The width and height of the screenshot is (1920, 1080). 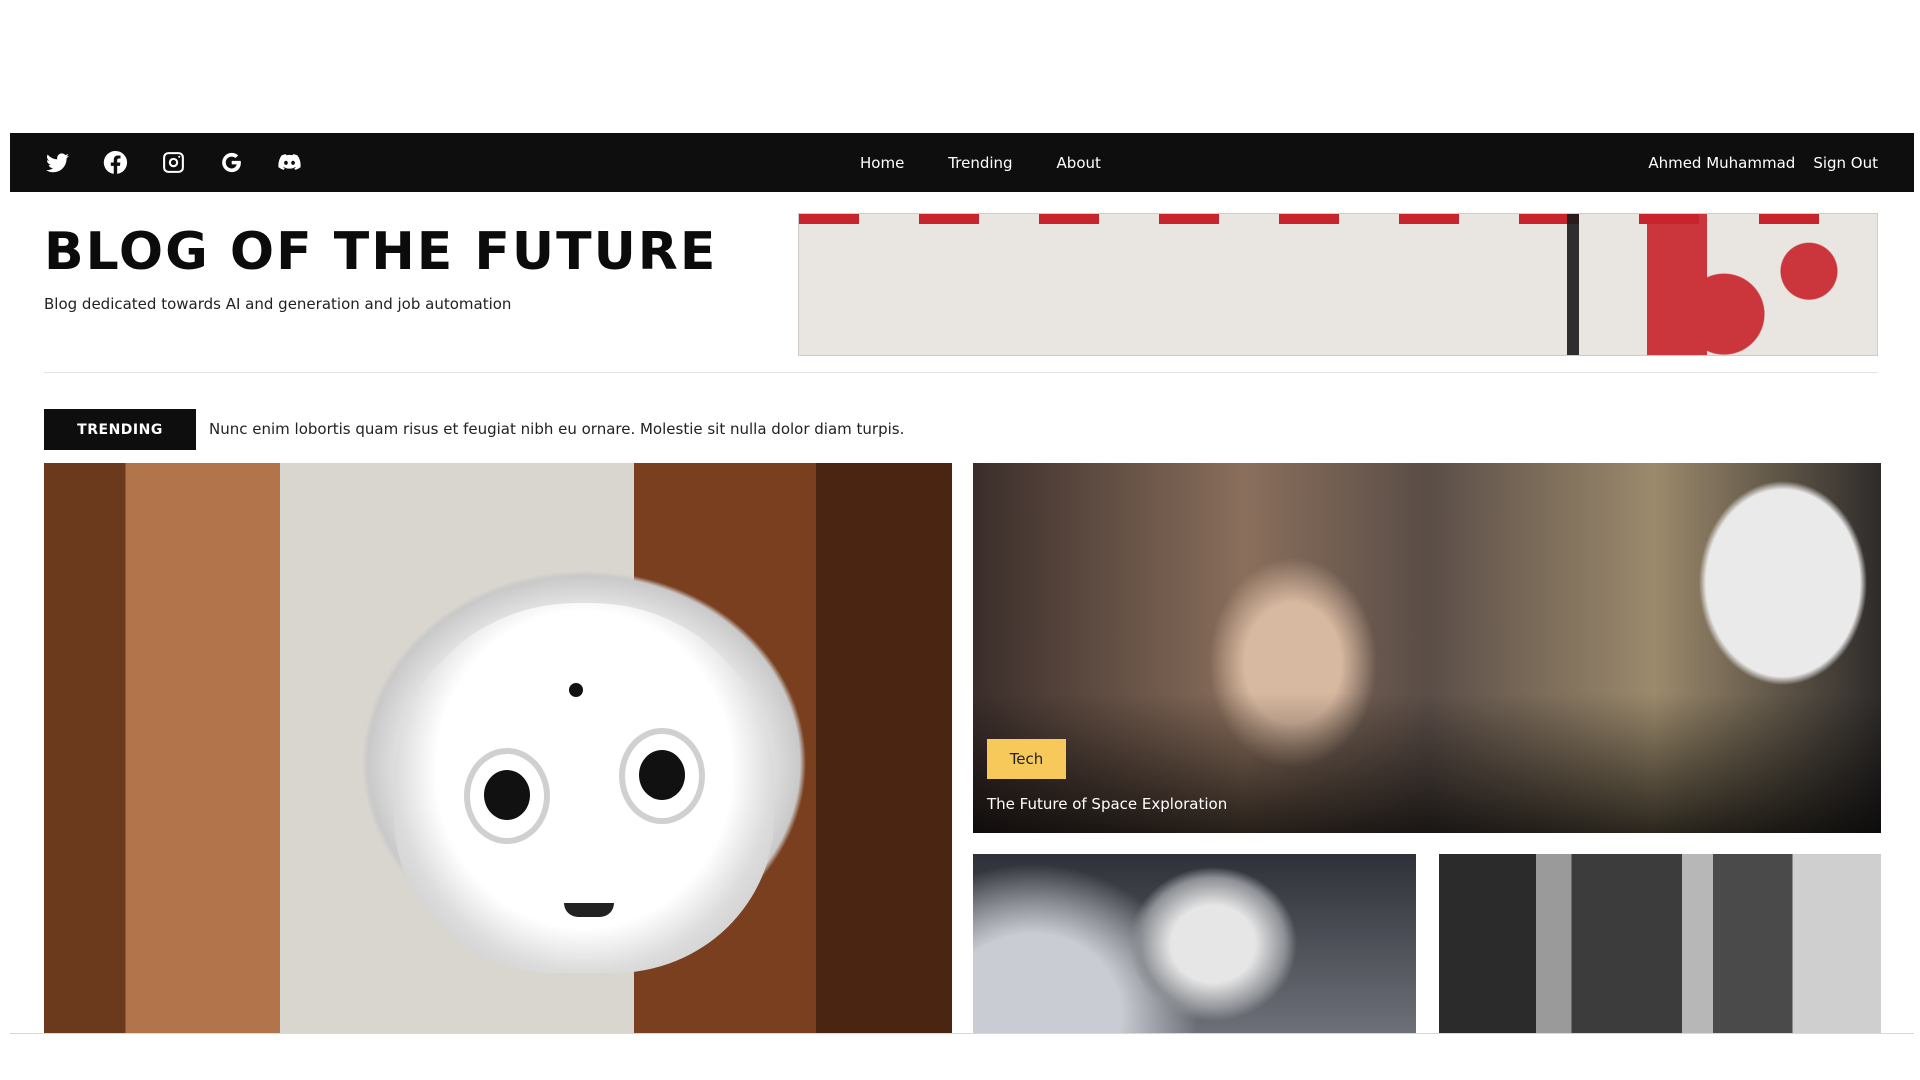 What do you see at coordinates (1707, 284) in the screenshot?
I see `banner-decoration` at bounding box center [1707, 284].